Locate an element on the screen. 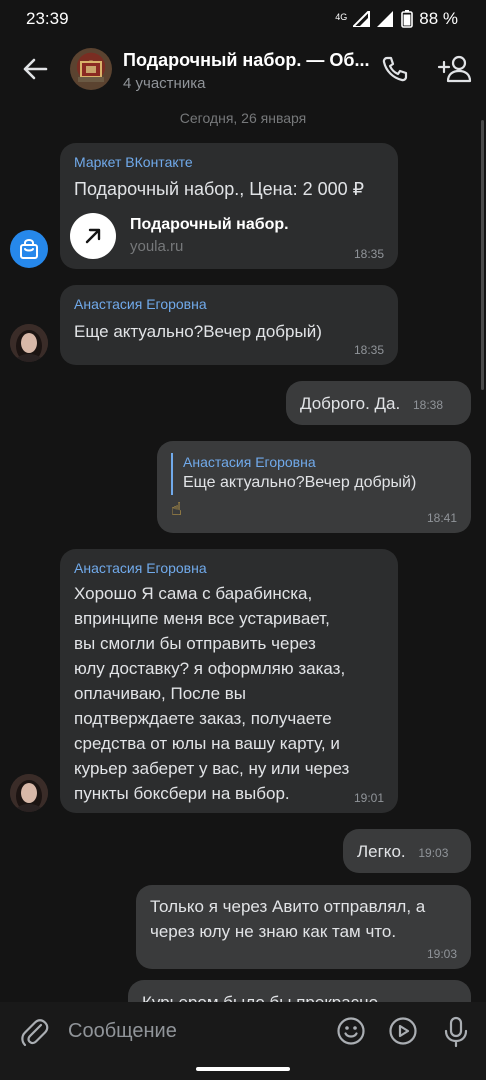  chat-header: Подарочный набор. — Об... 4 участника is located at coordinates (243, 70).